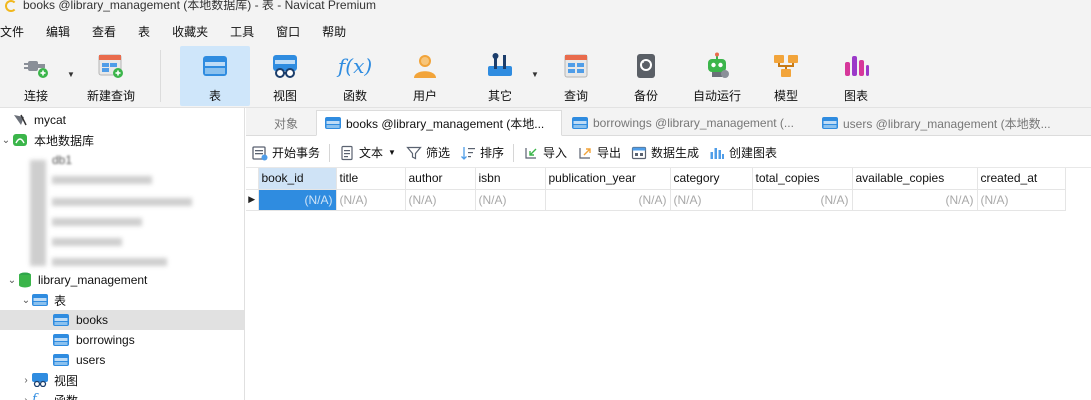  I want to click on backup-icon, so click(646, 66).